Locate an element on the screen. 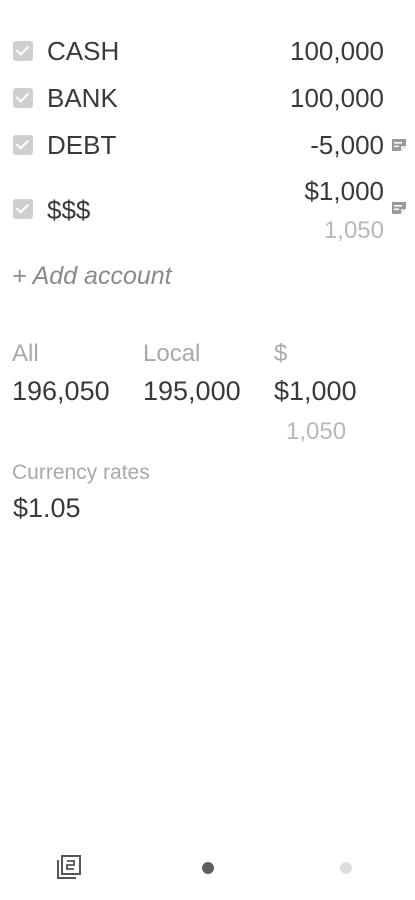  account-row-cash: CASH 100,000 is located at coordinates (207, 51).